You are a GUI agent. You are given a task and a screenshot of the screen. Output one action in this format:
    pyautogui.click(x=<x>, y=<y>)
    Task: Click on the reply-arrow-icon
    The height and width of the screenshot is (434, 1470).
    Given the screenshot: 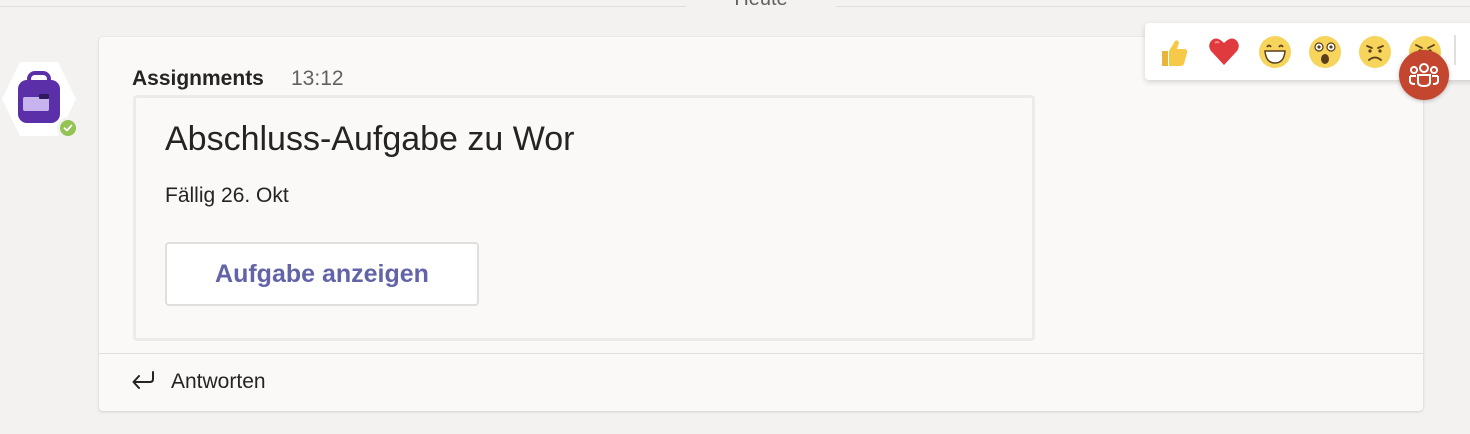 What is the action you would take?
    pyautogui.click(x=143, y=382)
    